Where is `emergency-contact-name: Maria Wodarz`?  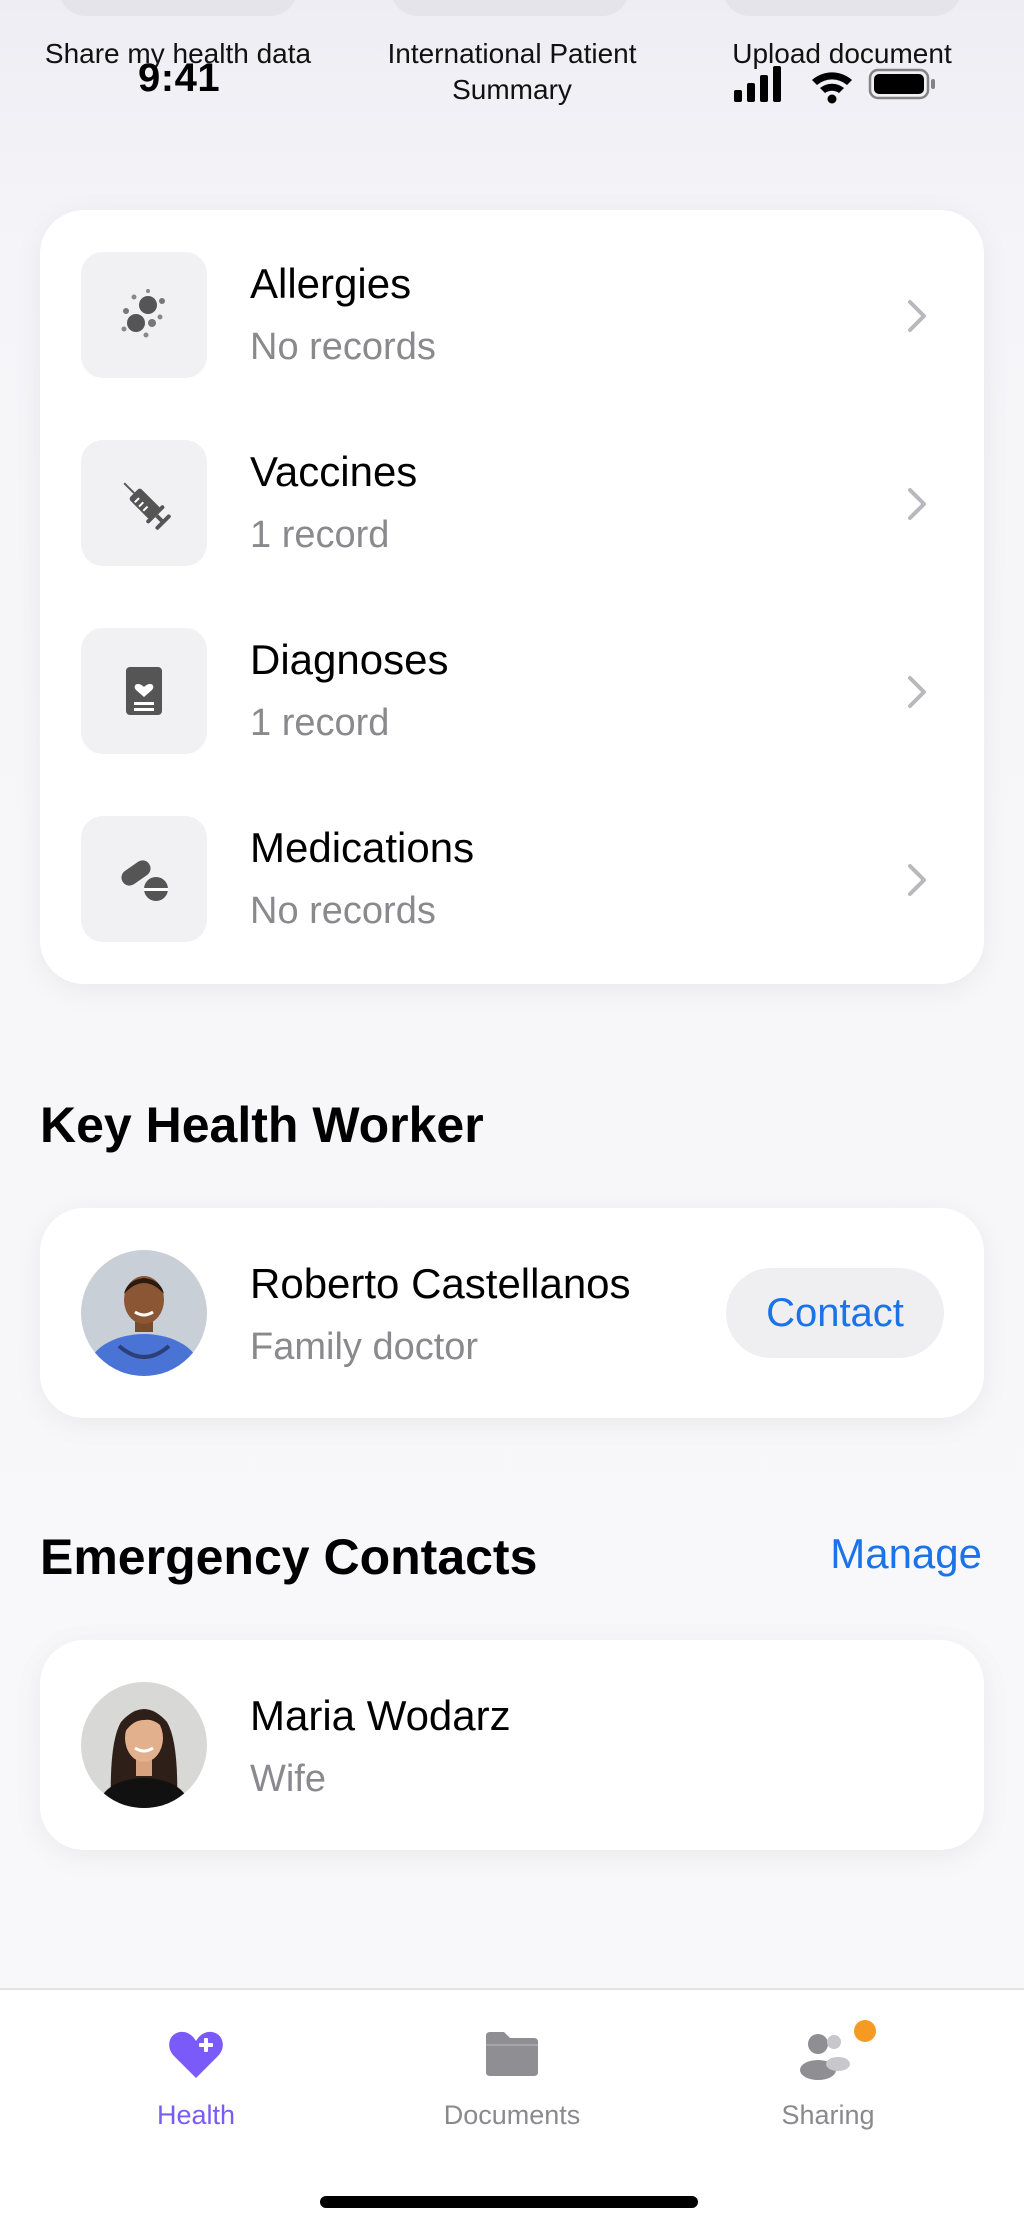
emergency-contact-name: Maria Wodarz is located at coordinates (380, 1715).